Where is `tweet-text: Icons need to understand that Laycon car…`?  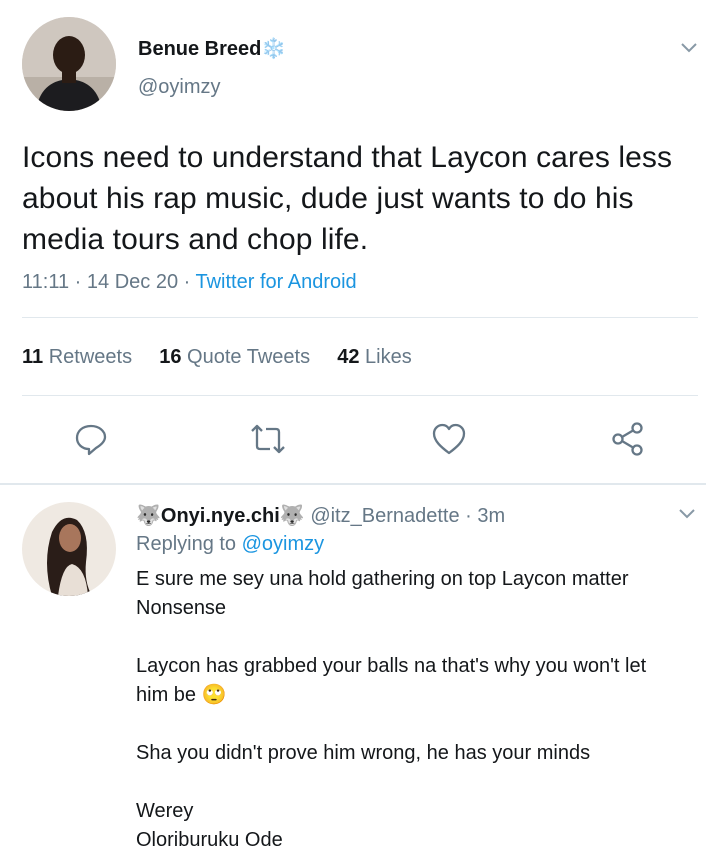
tweet-text: Icons need to understand that Laycon car… is located at coordinates (347, 198).